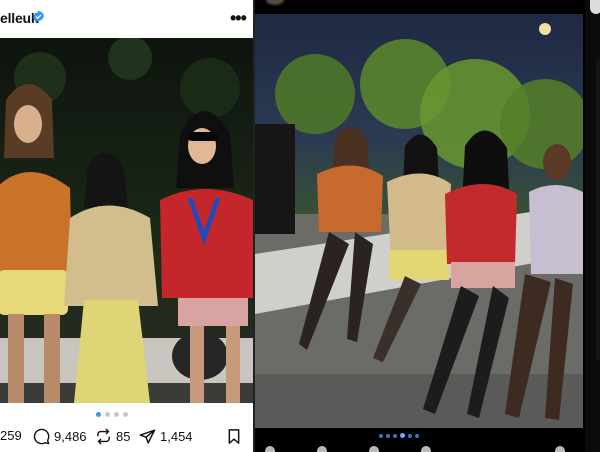  I want to click on action-bar, so click(419, 449).